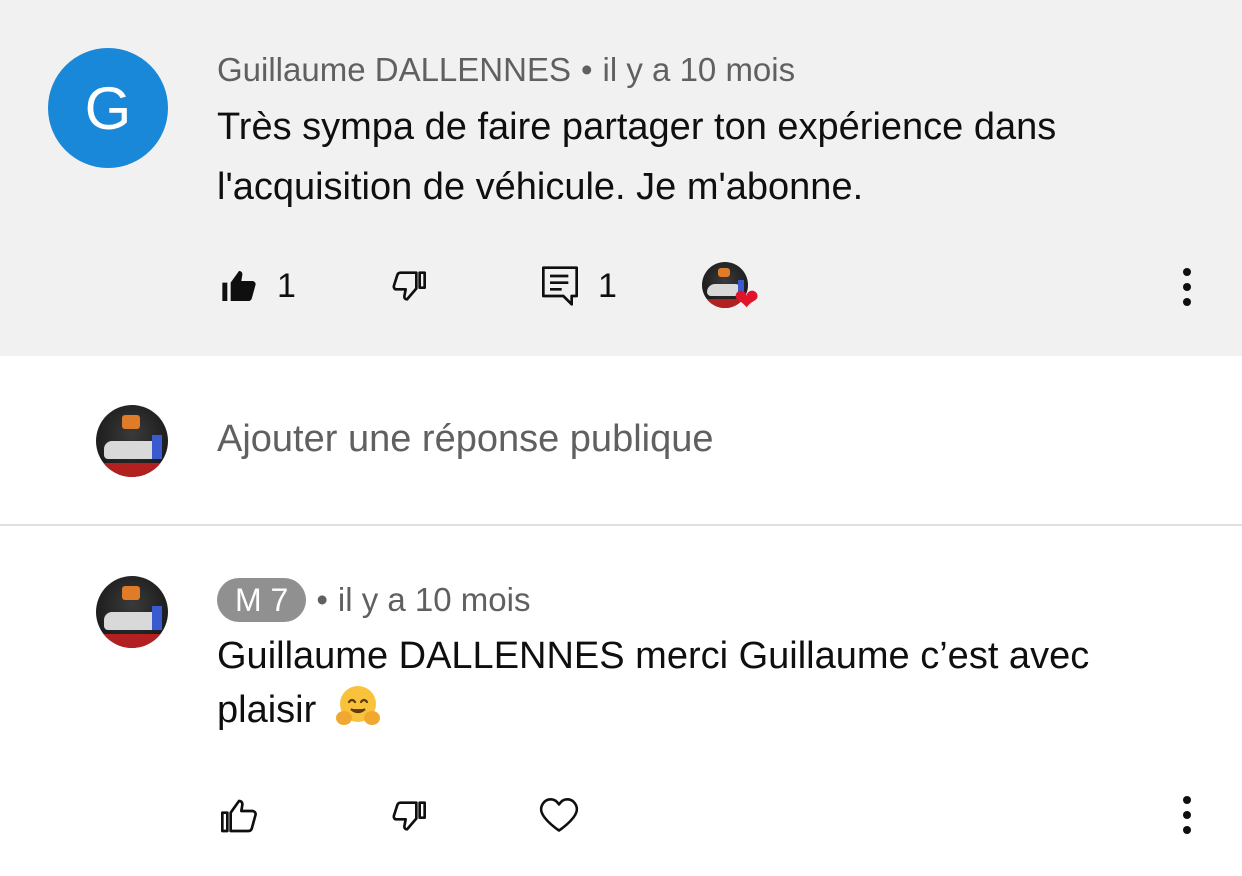 The height and width of the screenshot is (876, 1242). I want to click on reply-heart-button, so click(559, 814).